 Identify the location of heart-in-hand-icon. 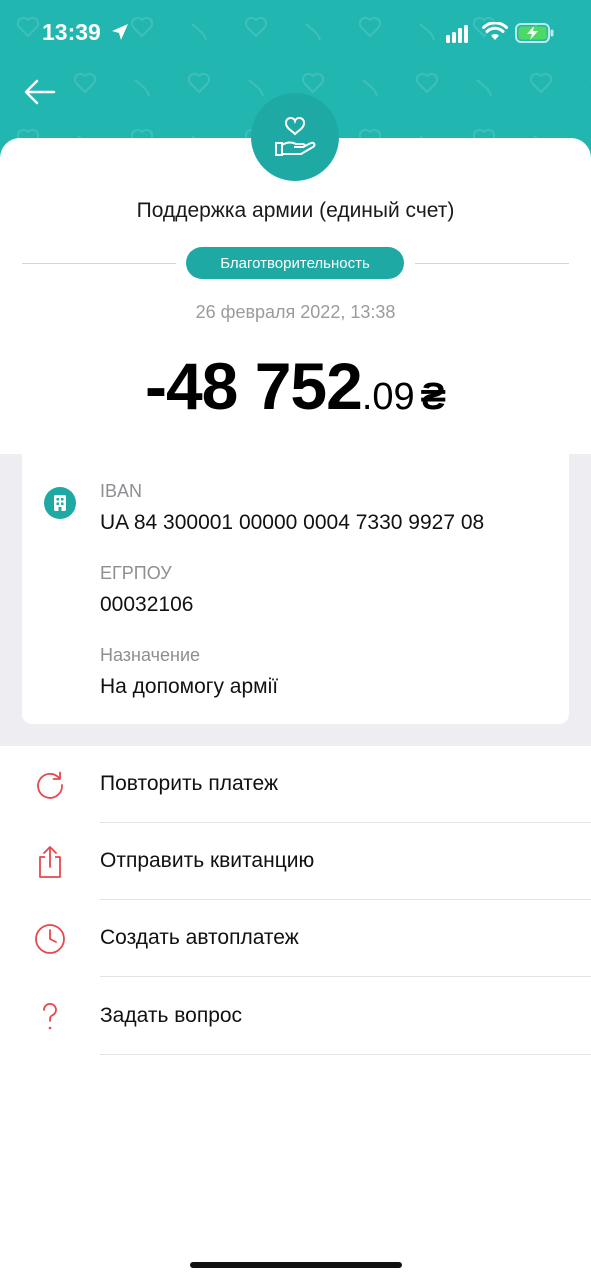
(295, 136).